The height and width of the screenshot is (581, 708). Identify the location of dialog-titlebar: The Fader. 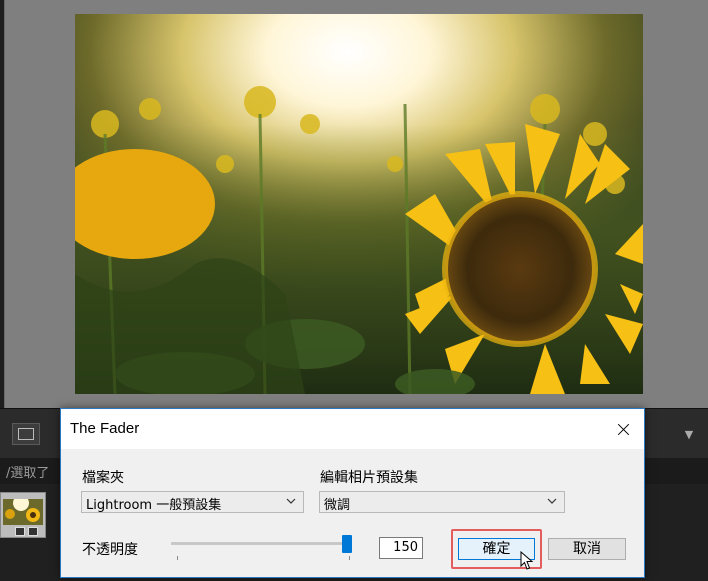
(352, 429).